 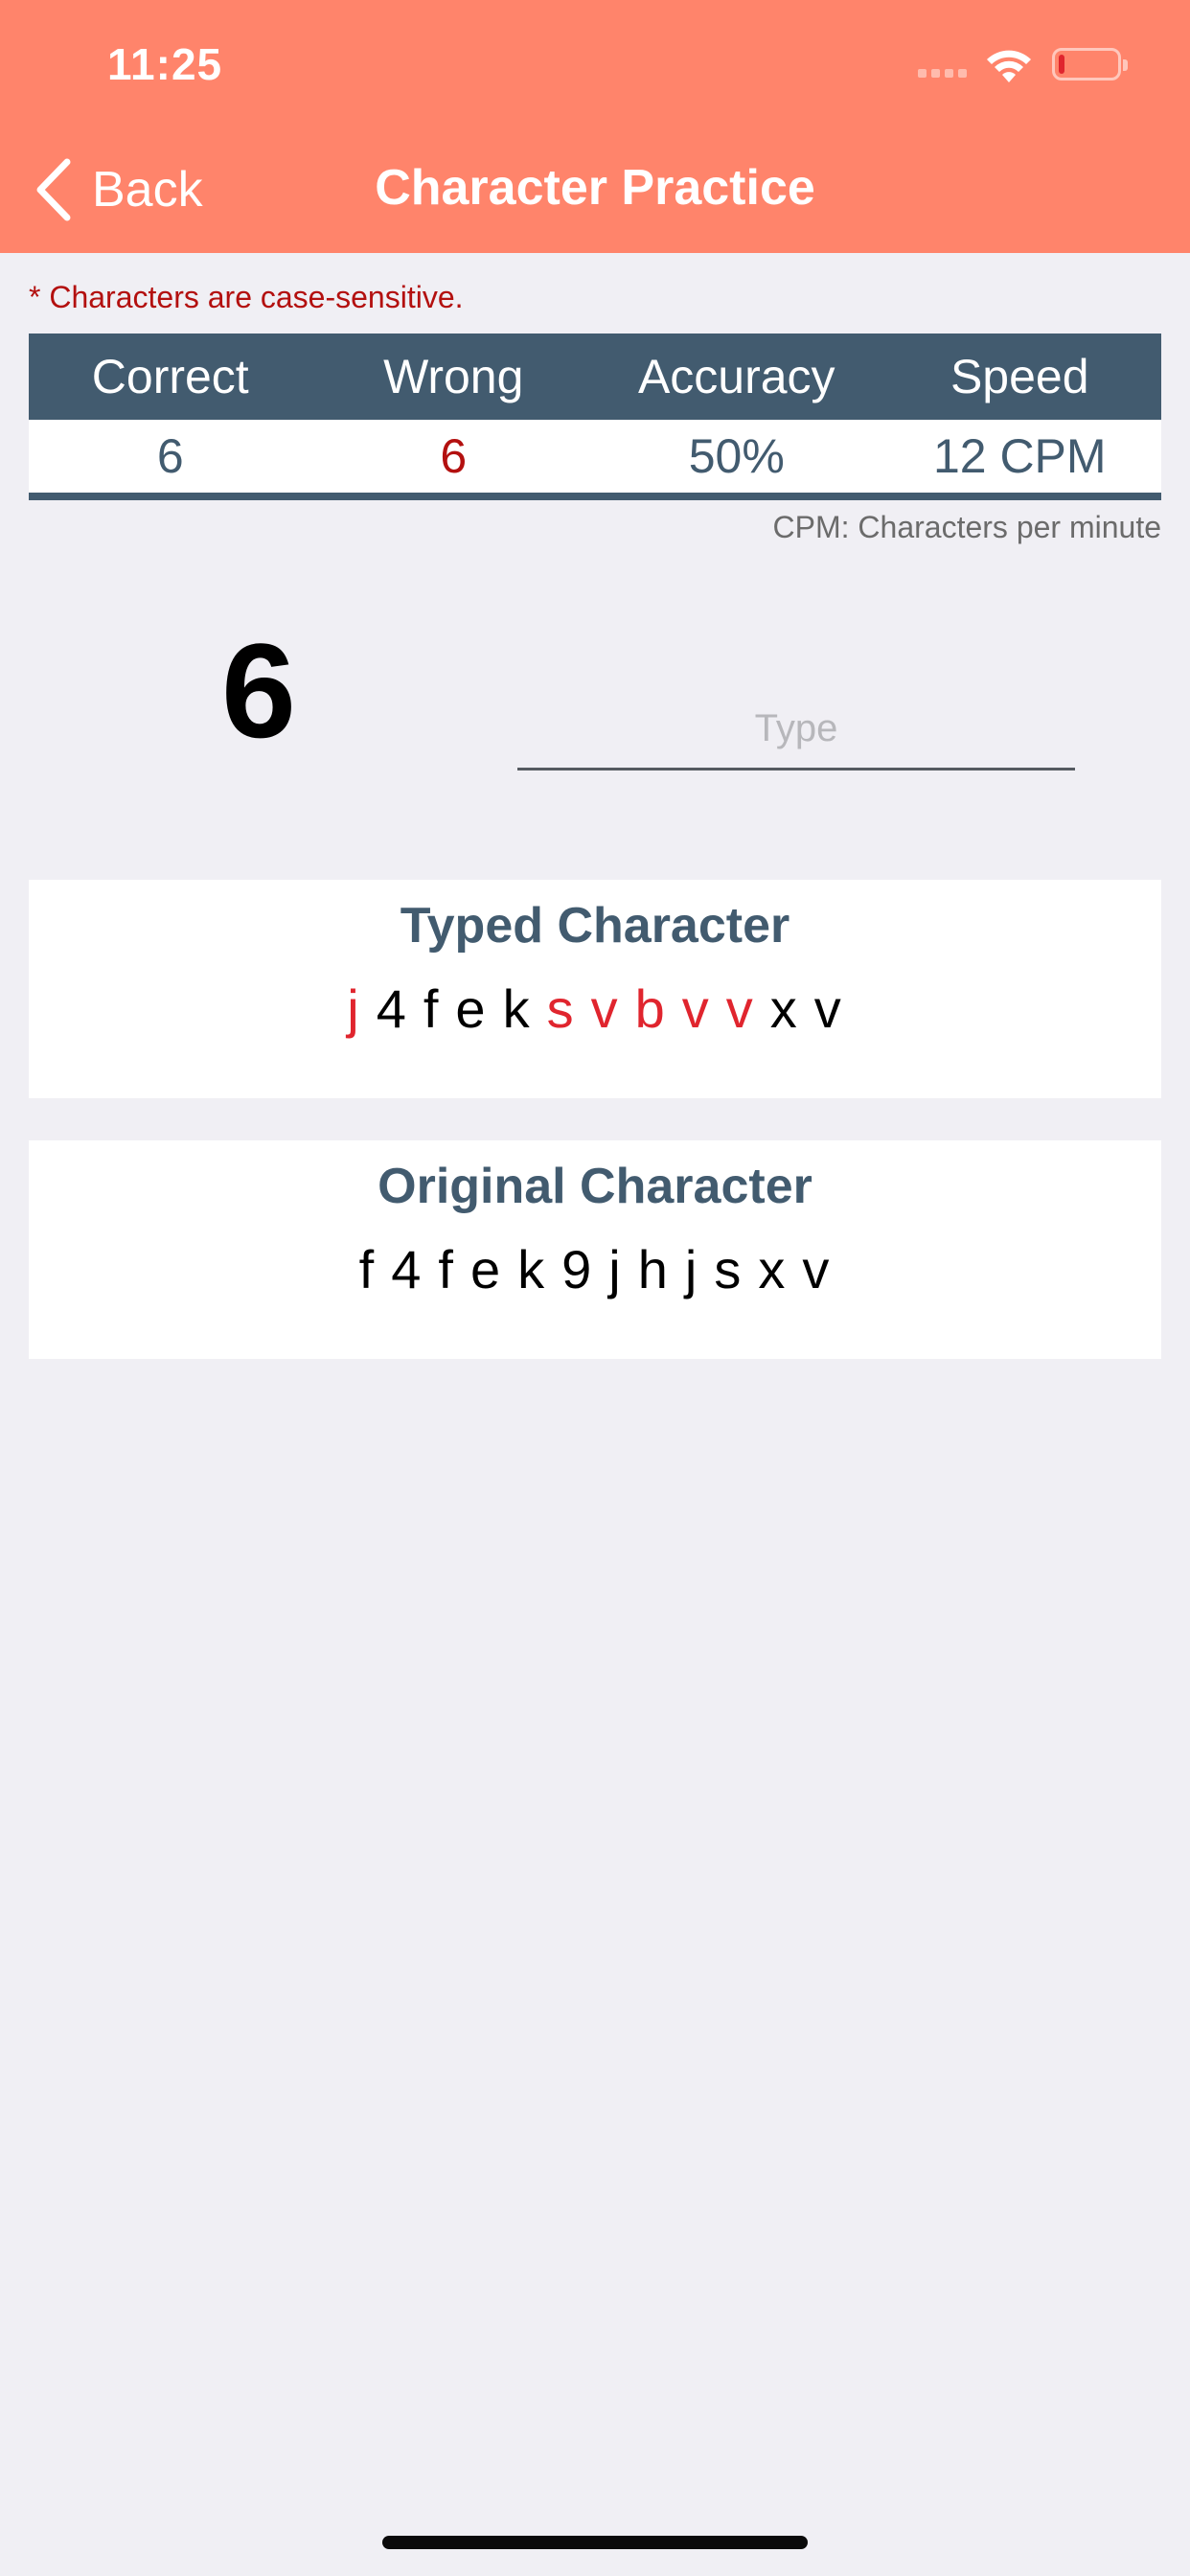 I want to click on typed-character-card: Typed Character j4feksvbvvxv, so click(x=595, y=989).